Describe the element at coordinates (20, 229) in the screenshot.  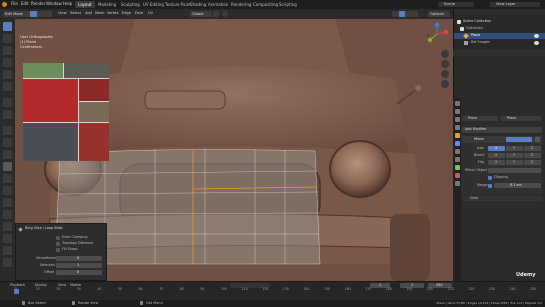
I see `panel-collapse-icon` at that location.